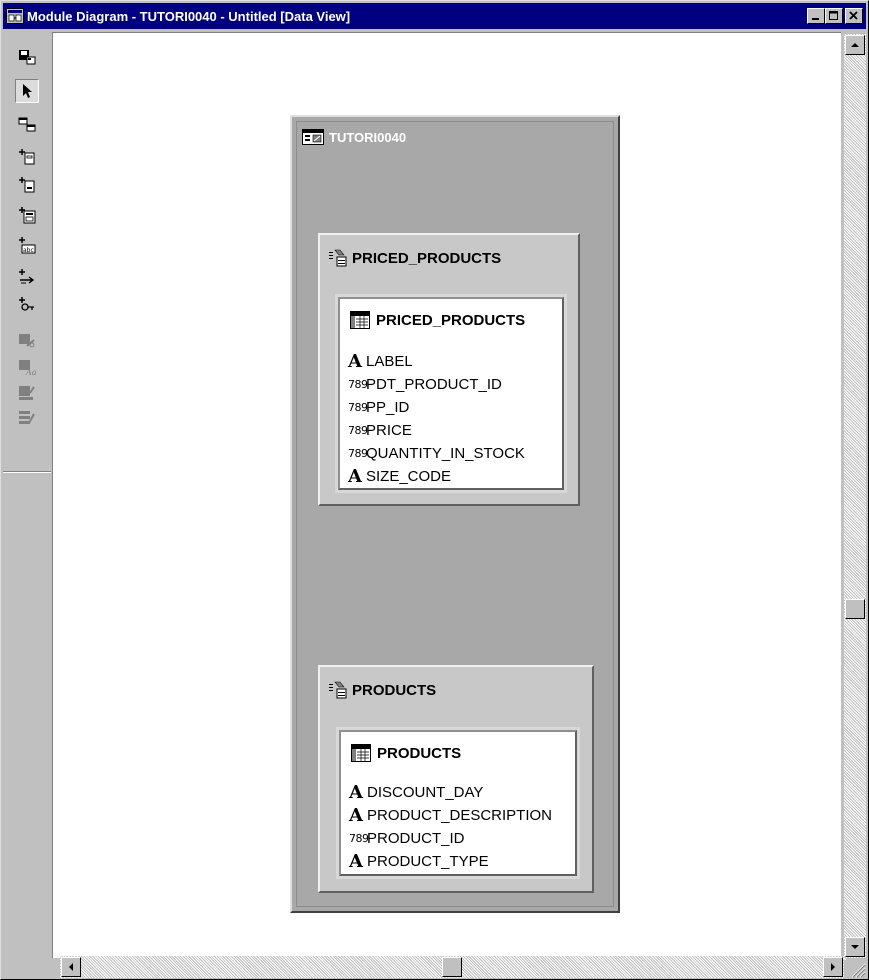 The height and width of the screenshot is (980, 869). I want to click on block-name: PRODUCTS, so click(394, 690).